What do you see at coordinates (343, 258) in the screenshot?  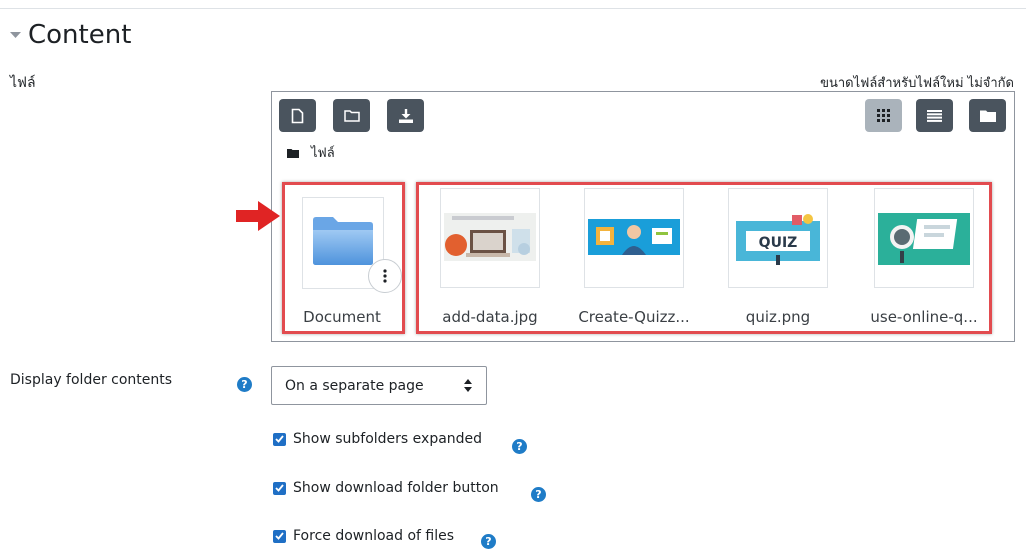 I see `folder-highlight-box` at bounding box center [343, 258].